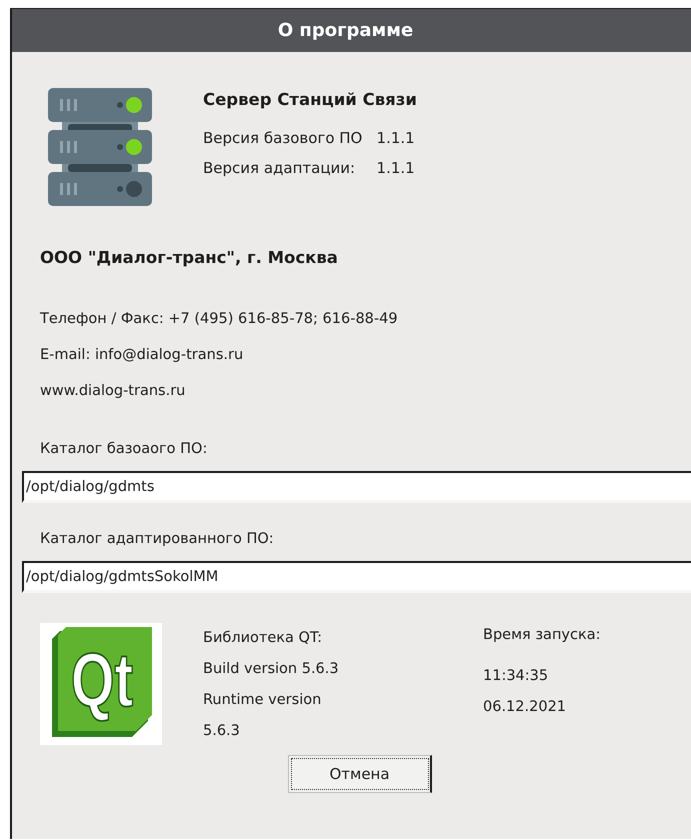 The image size is (691, 840). I want to click on path-field: /opt/dialog/gdmts, so click(356, 487).